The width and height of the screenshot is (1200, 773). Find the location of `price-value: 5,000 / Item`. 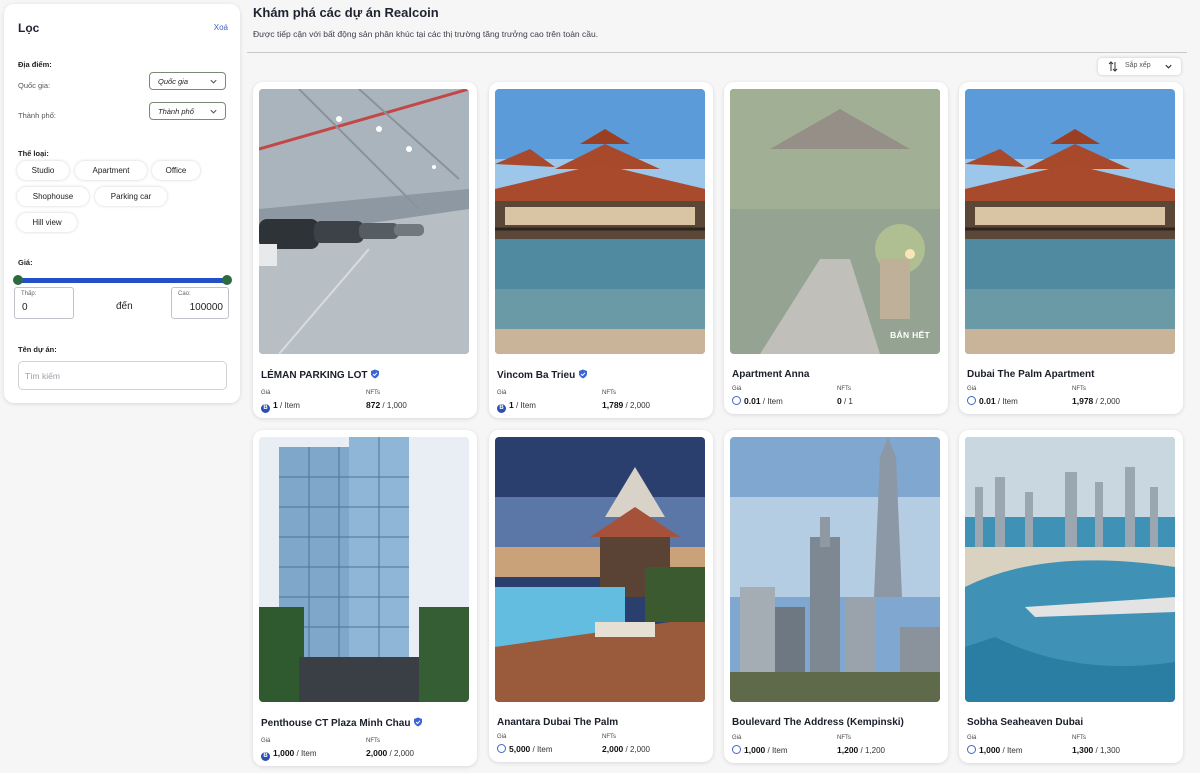

price-value: 5,000 / Item is located at coordinates (525, 749).